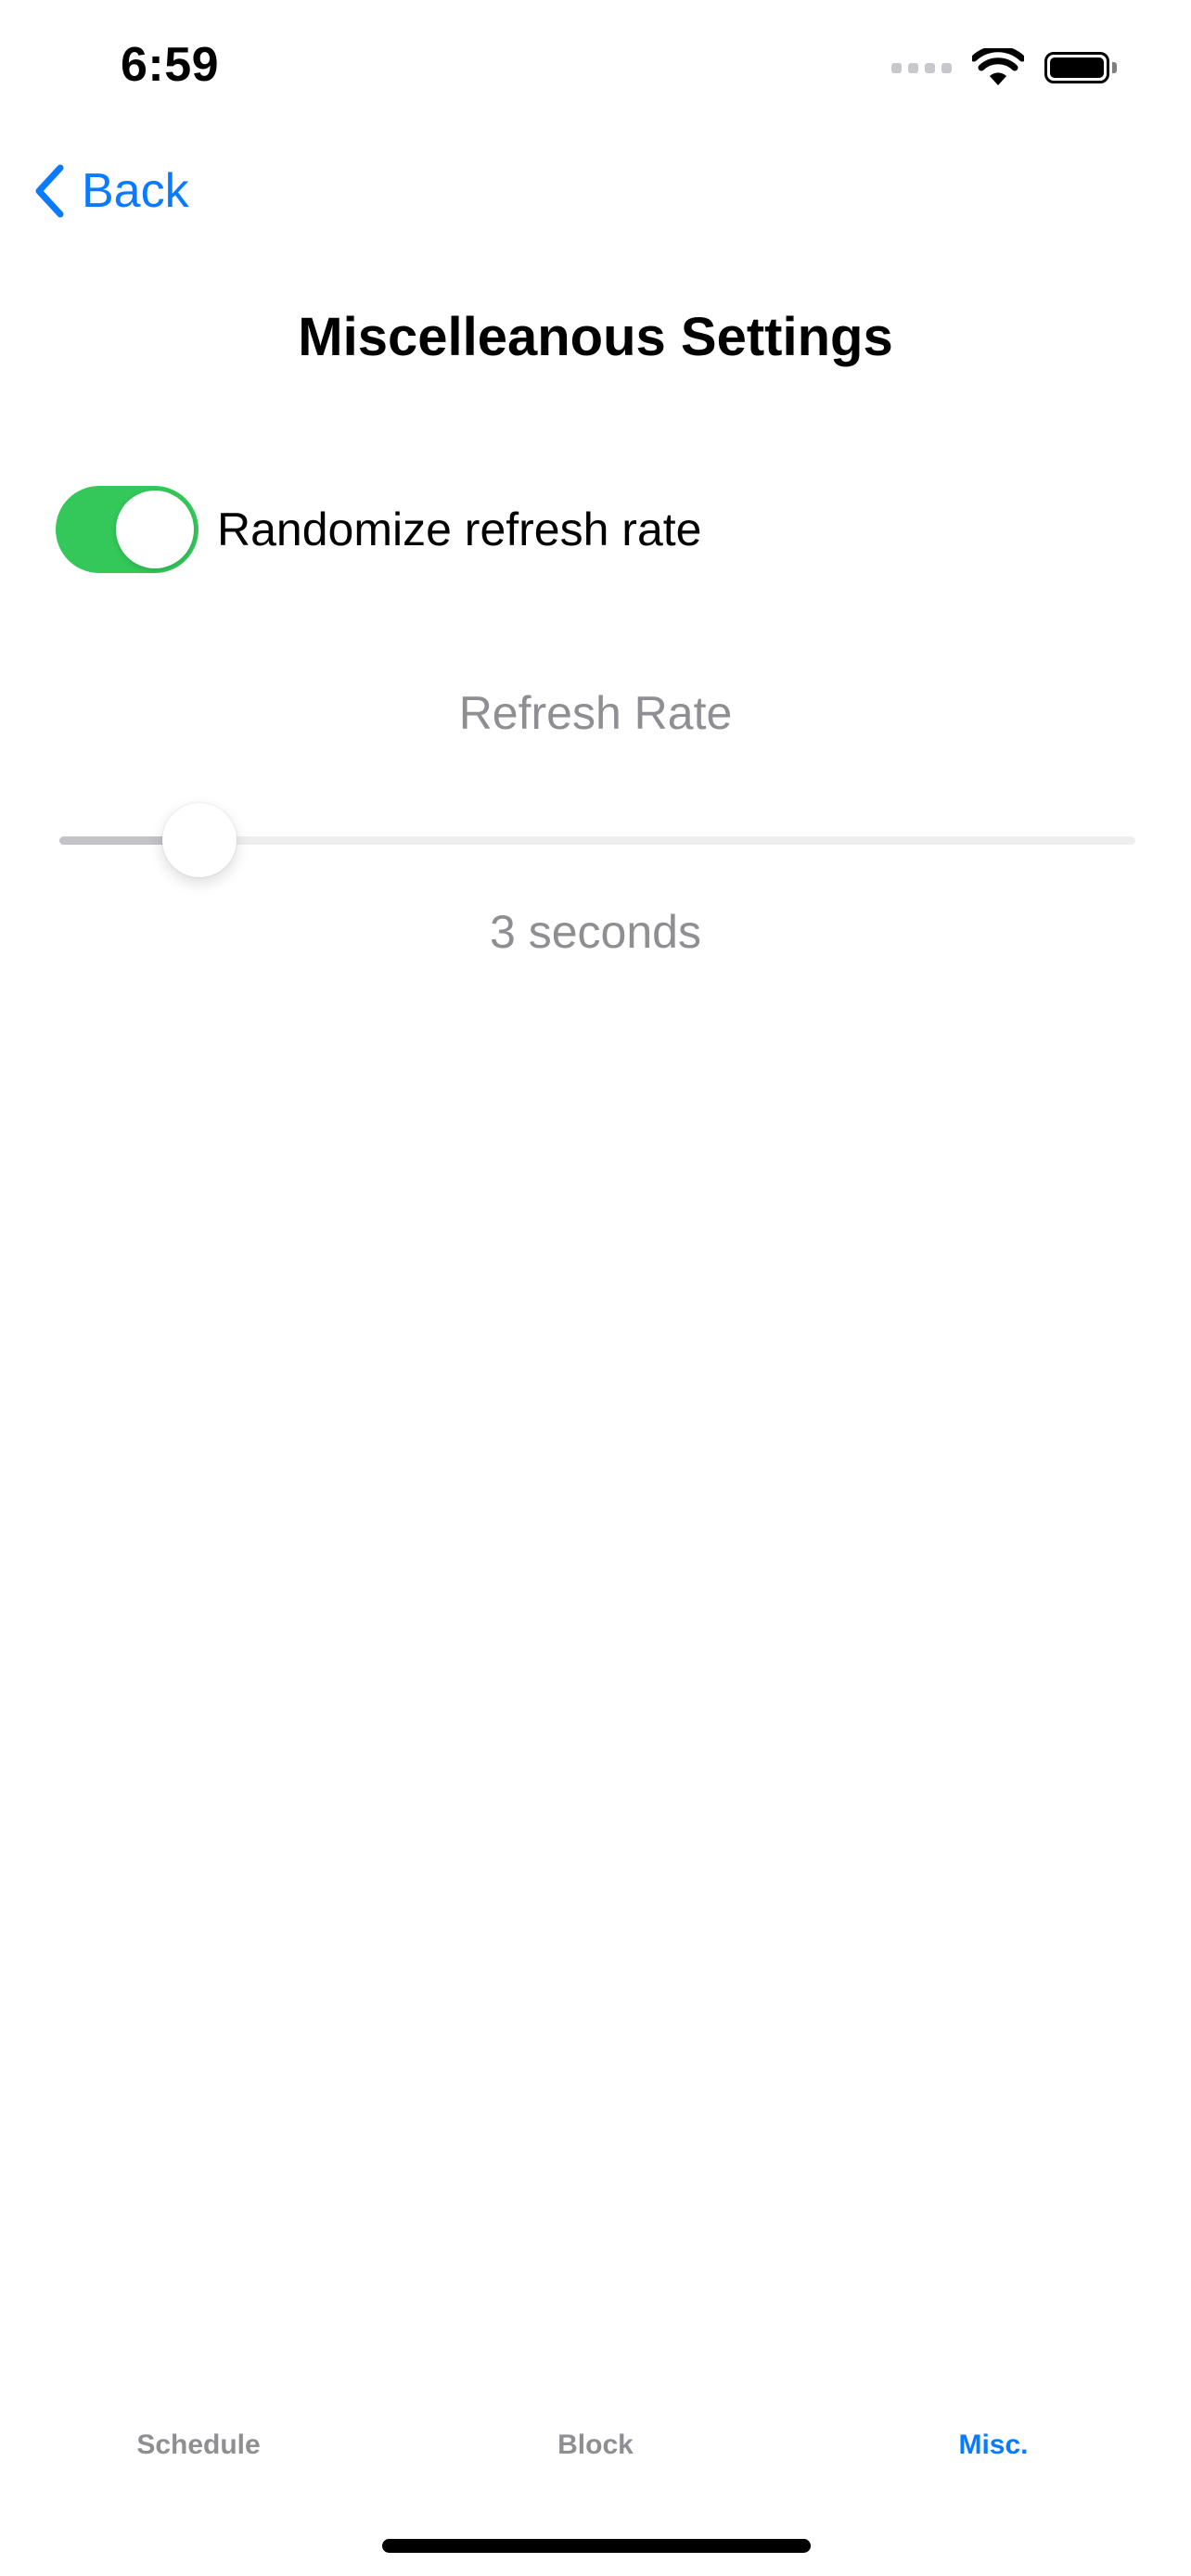 Image resolution: width=1191 pixels, height=2576 pixels. I want to click on slider-thumb, so click(199, 840).